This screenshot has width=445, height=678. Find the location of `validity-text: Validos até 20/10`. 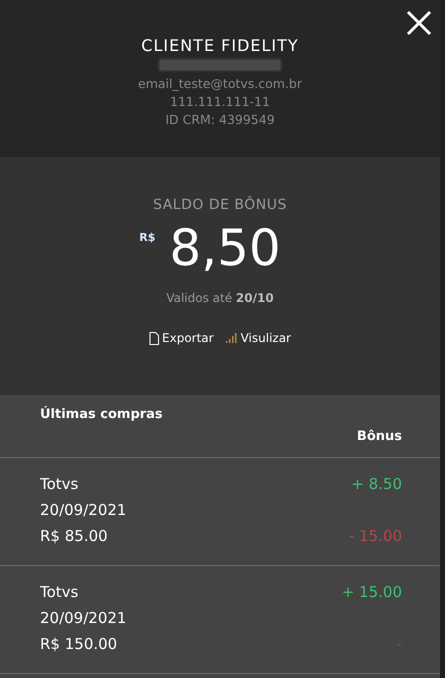

validity-text: Validos até 20/10 is located at coordinates (220, 298).